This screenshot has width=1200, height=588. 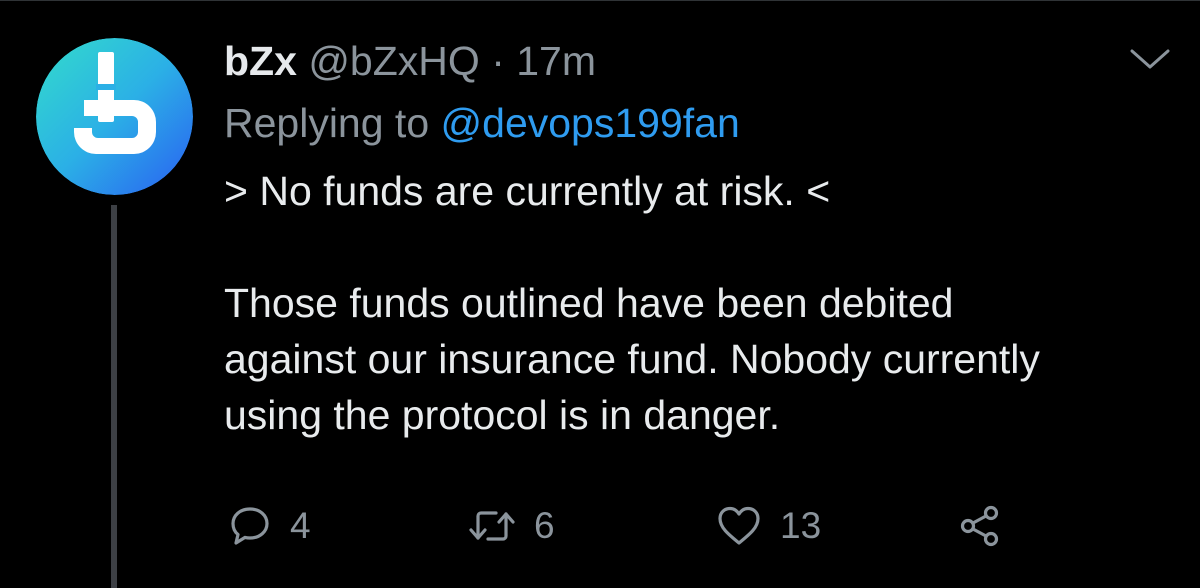 I want to click on tweet-text-line: Those funds outlined have been debited, so click(x=589, y=303).